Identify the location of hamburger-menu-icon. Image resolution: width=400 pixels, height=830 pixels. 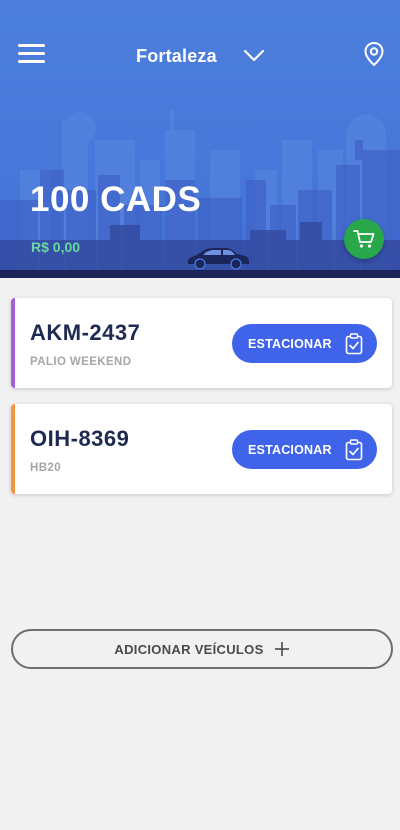
(31, 54).